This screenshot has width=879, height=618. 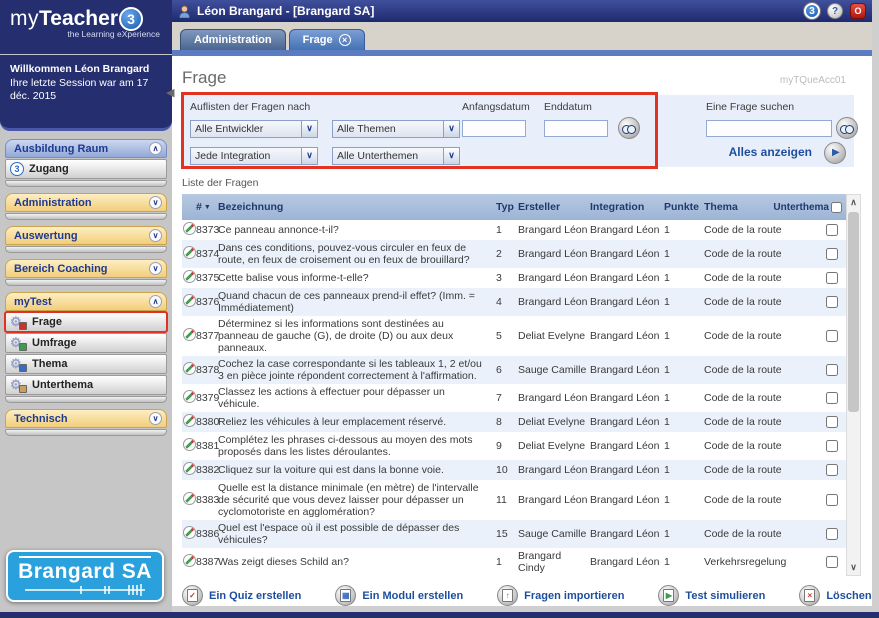 What do you see at coordinates (208, 230) in the screenshot?
I see `question-id: 8373` at bounding box center [208, 230].